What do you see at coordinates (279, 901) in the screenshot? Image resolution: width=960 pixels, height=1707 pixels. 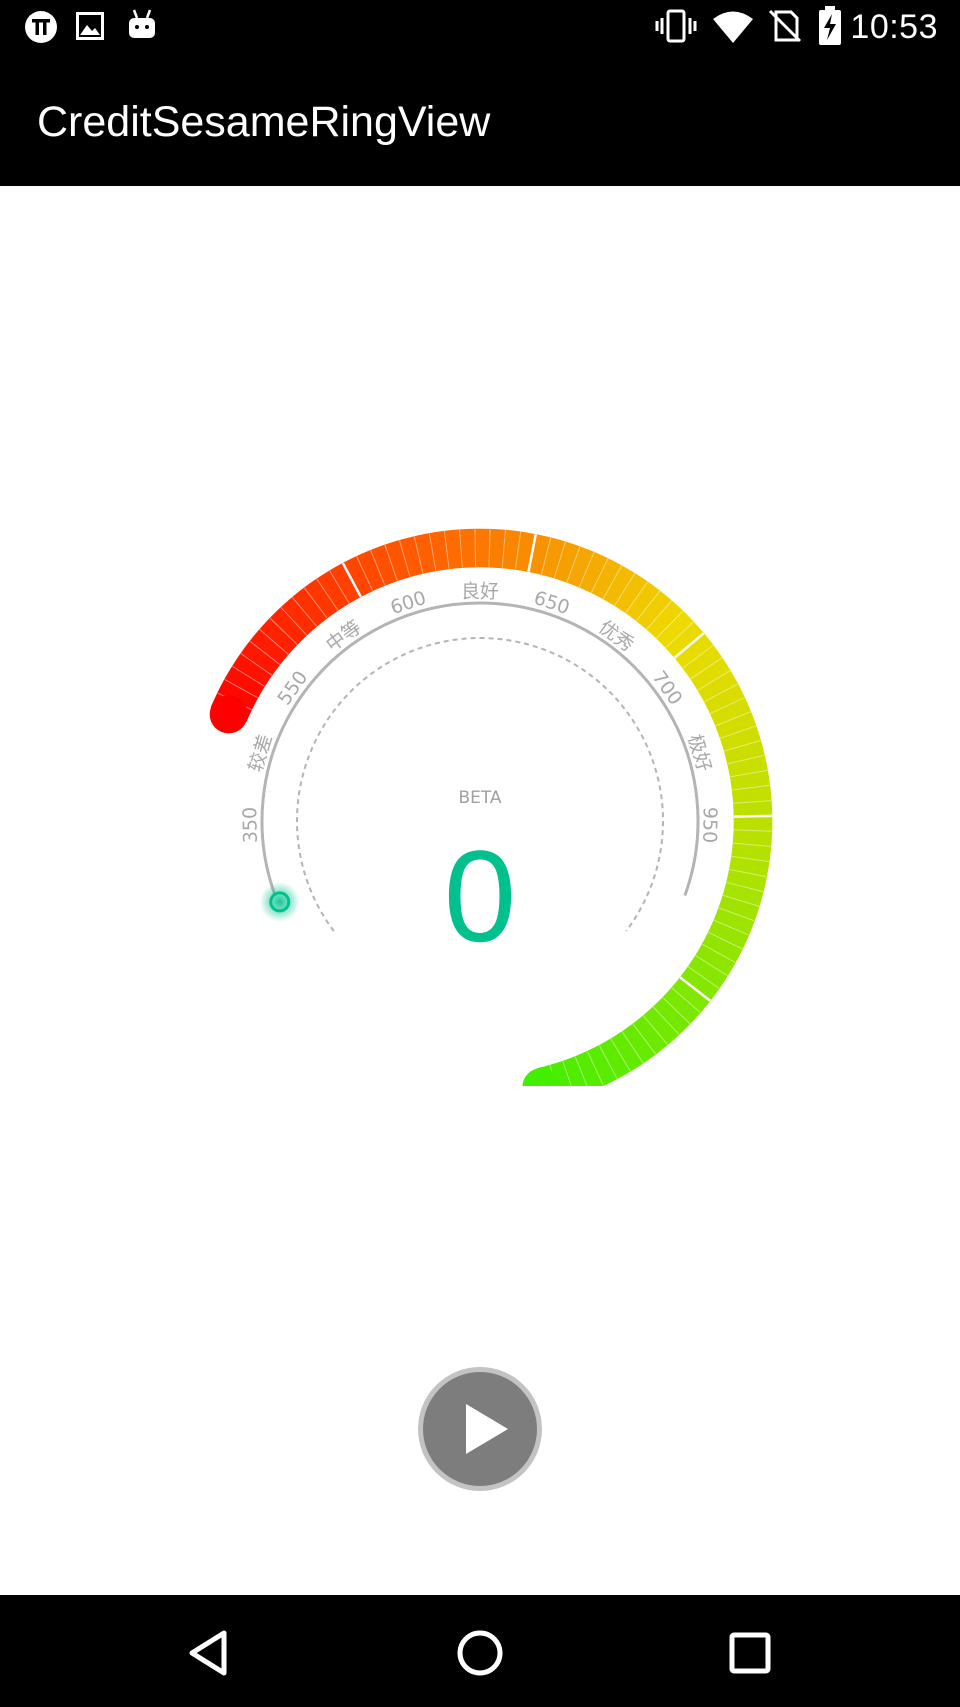 I see `gauge-progress-indicator` at bounding box center [279, 901].